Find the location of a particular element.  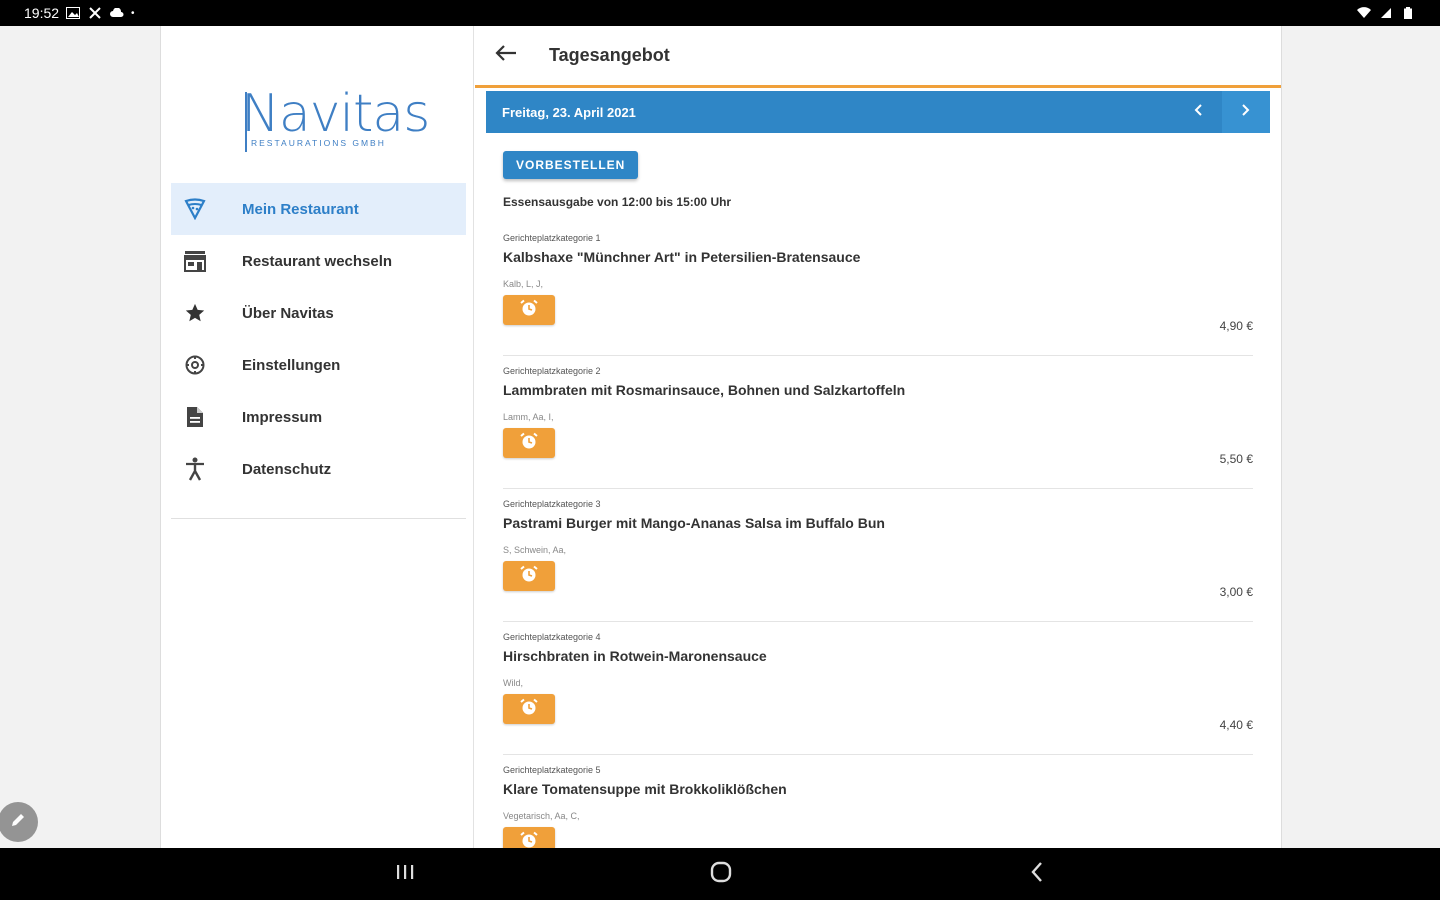

sidebar-item-einstellungen: Einstellungen is located at coordinates (318, 365).